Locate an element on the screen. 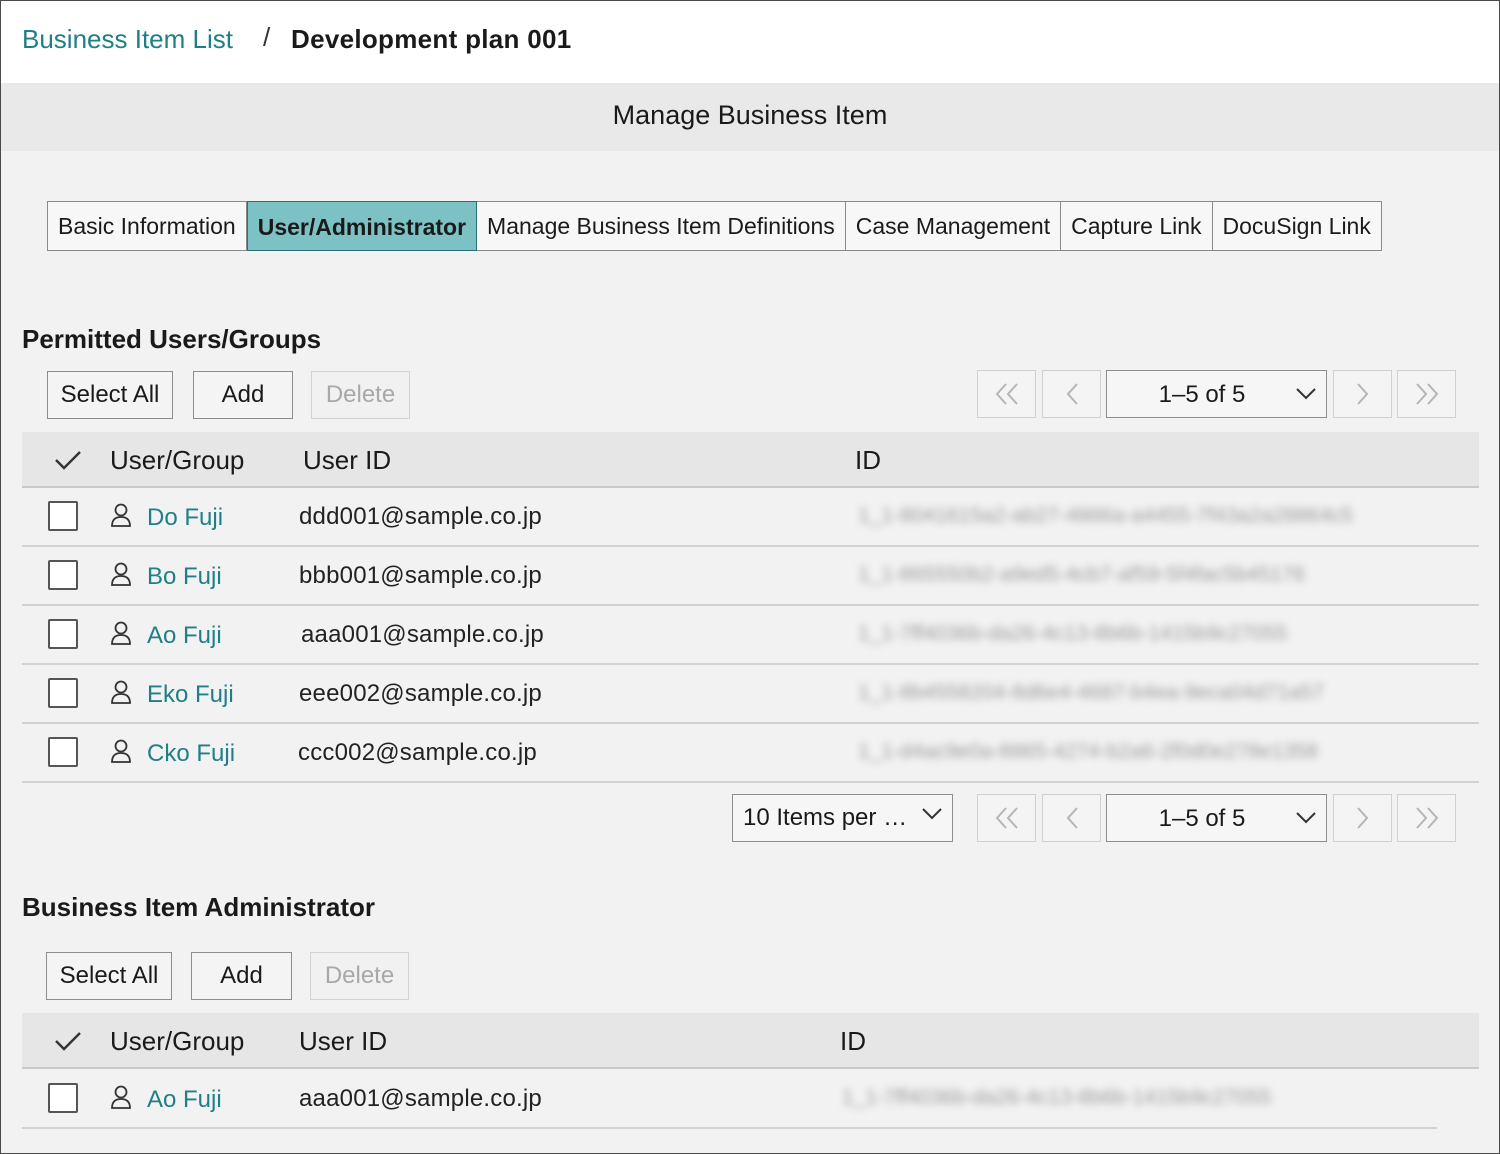  section-title-business-item-administrator: Business Item Administrator is located at coordinates (199, 907).